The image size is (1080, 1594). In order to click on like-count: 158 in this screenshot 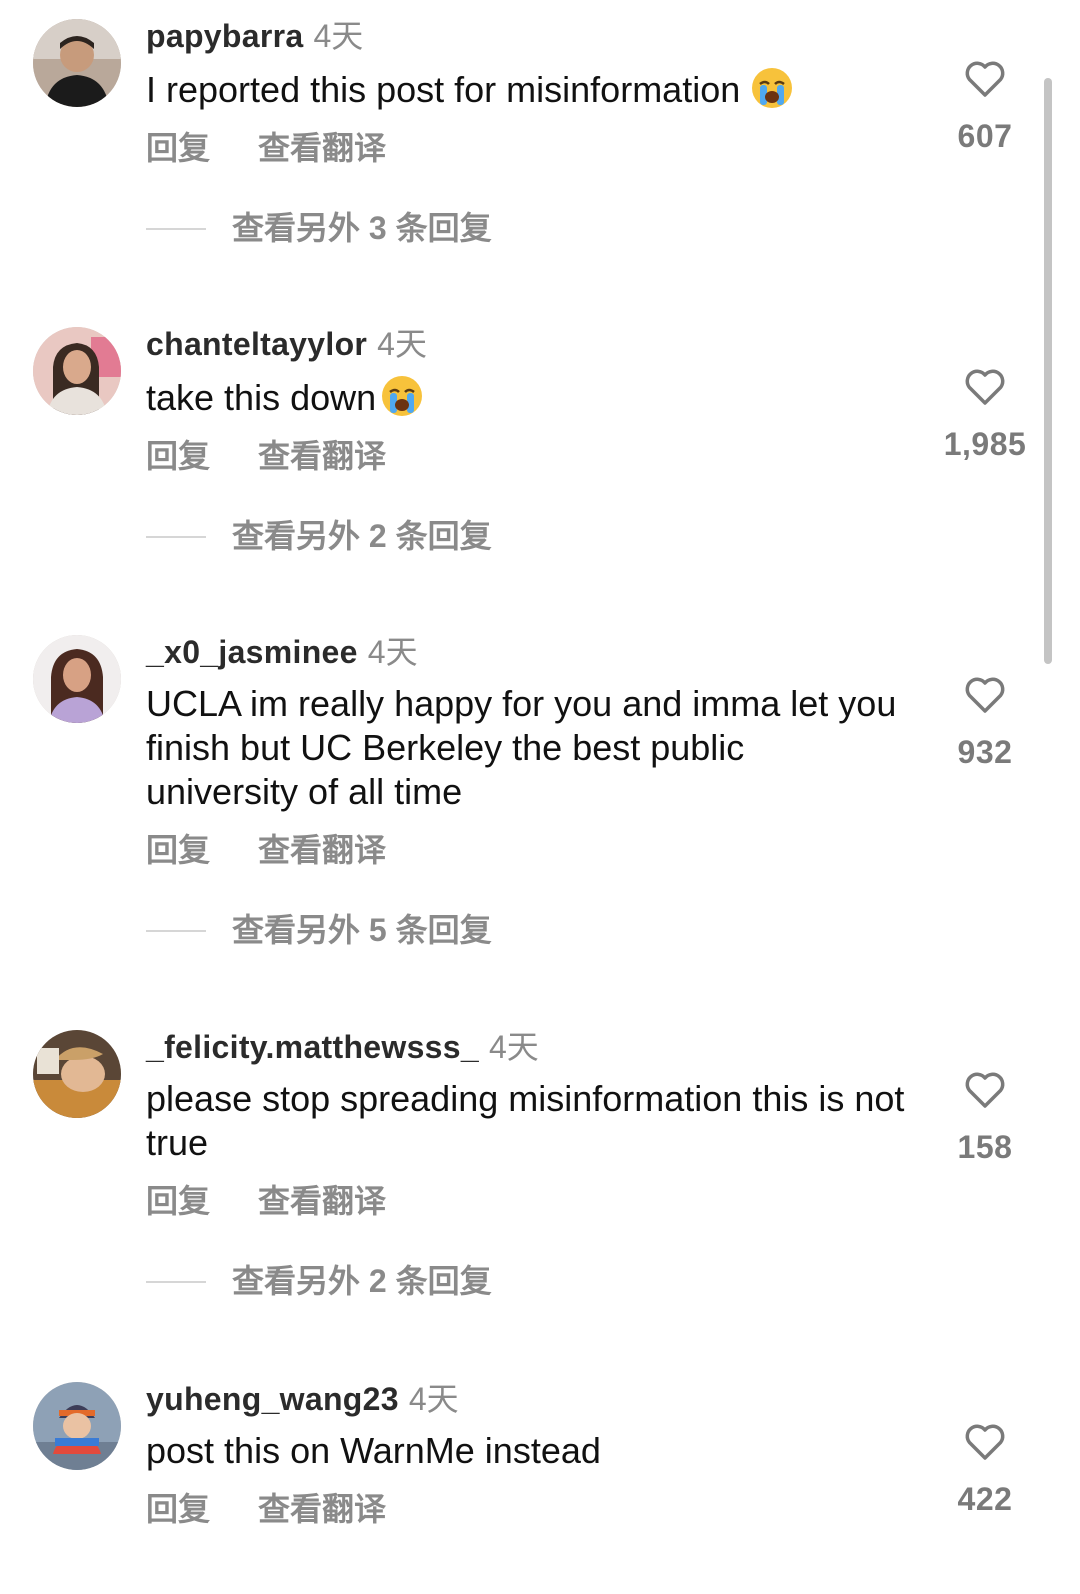, I will do `click(985, 1147)`.